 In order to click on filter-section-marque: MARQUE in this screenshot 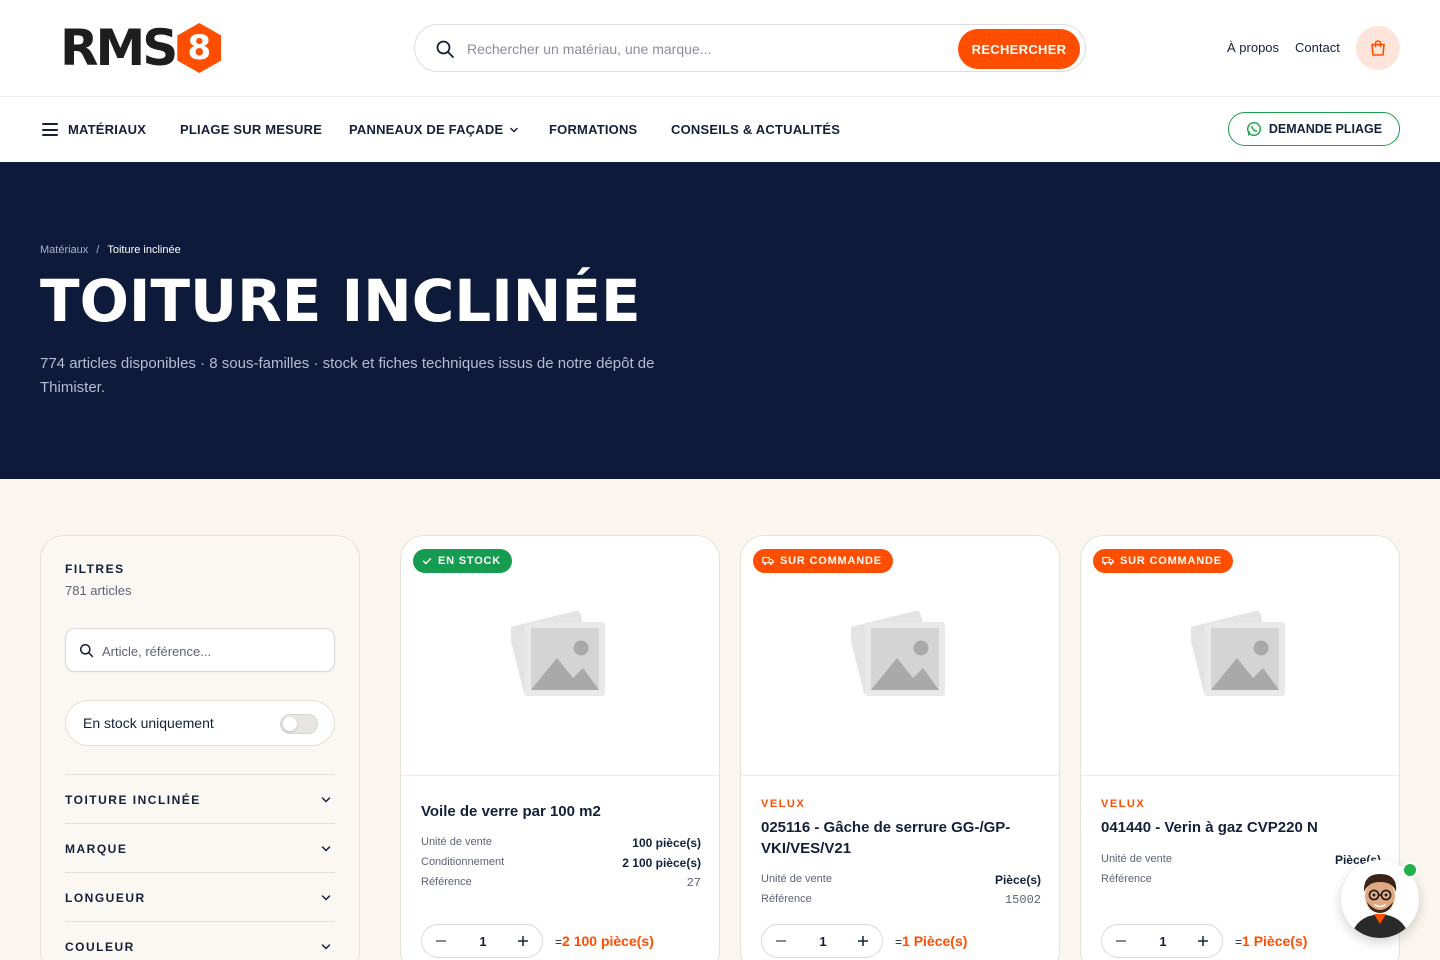, I will do `click(200, 847)`.